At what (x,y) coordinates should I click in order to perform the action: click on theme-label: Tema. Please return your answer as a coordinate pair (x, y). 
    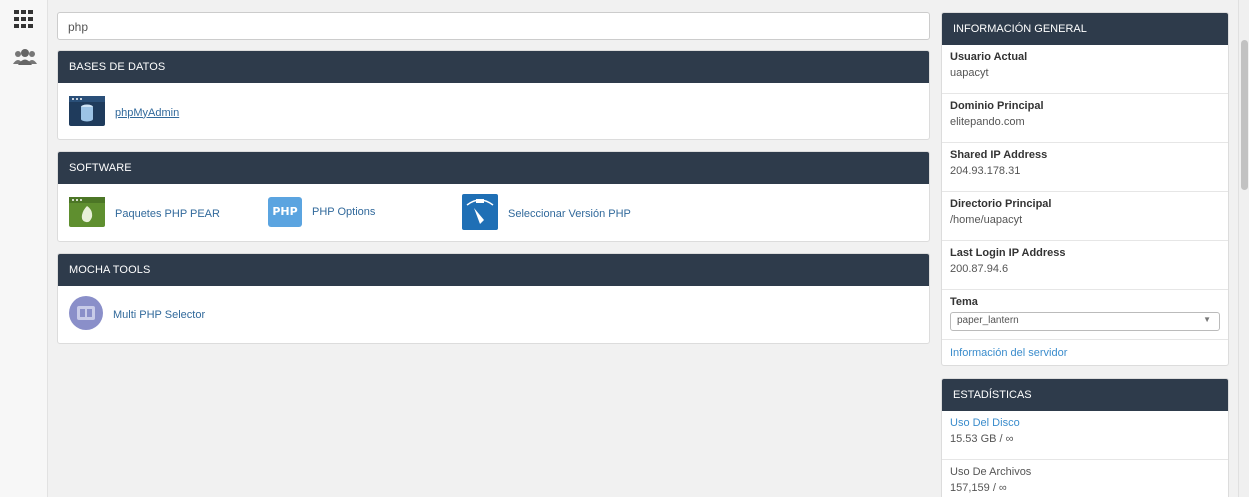
    Looking at the image, I should click on (964, 302).